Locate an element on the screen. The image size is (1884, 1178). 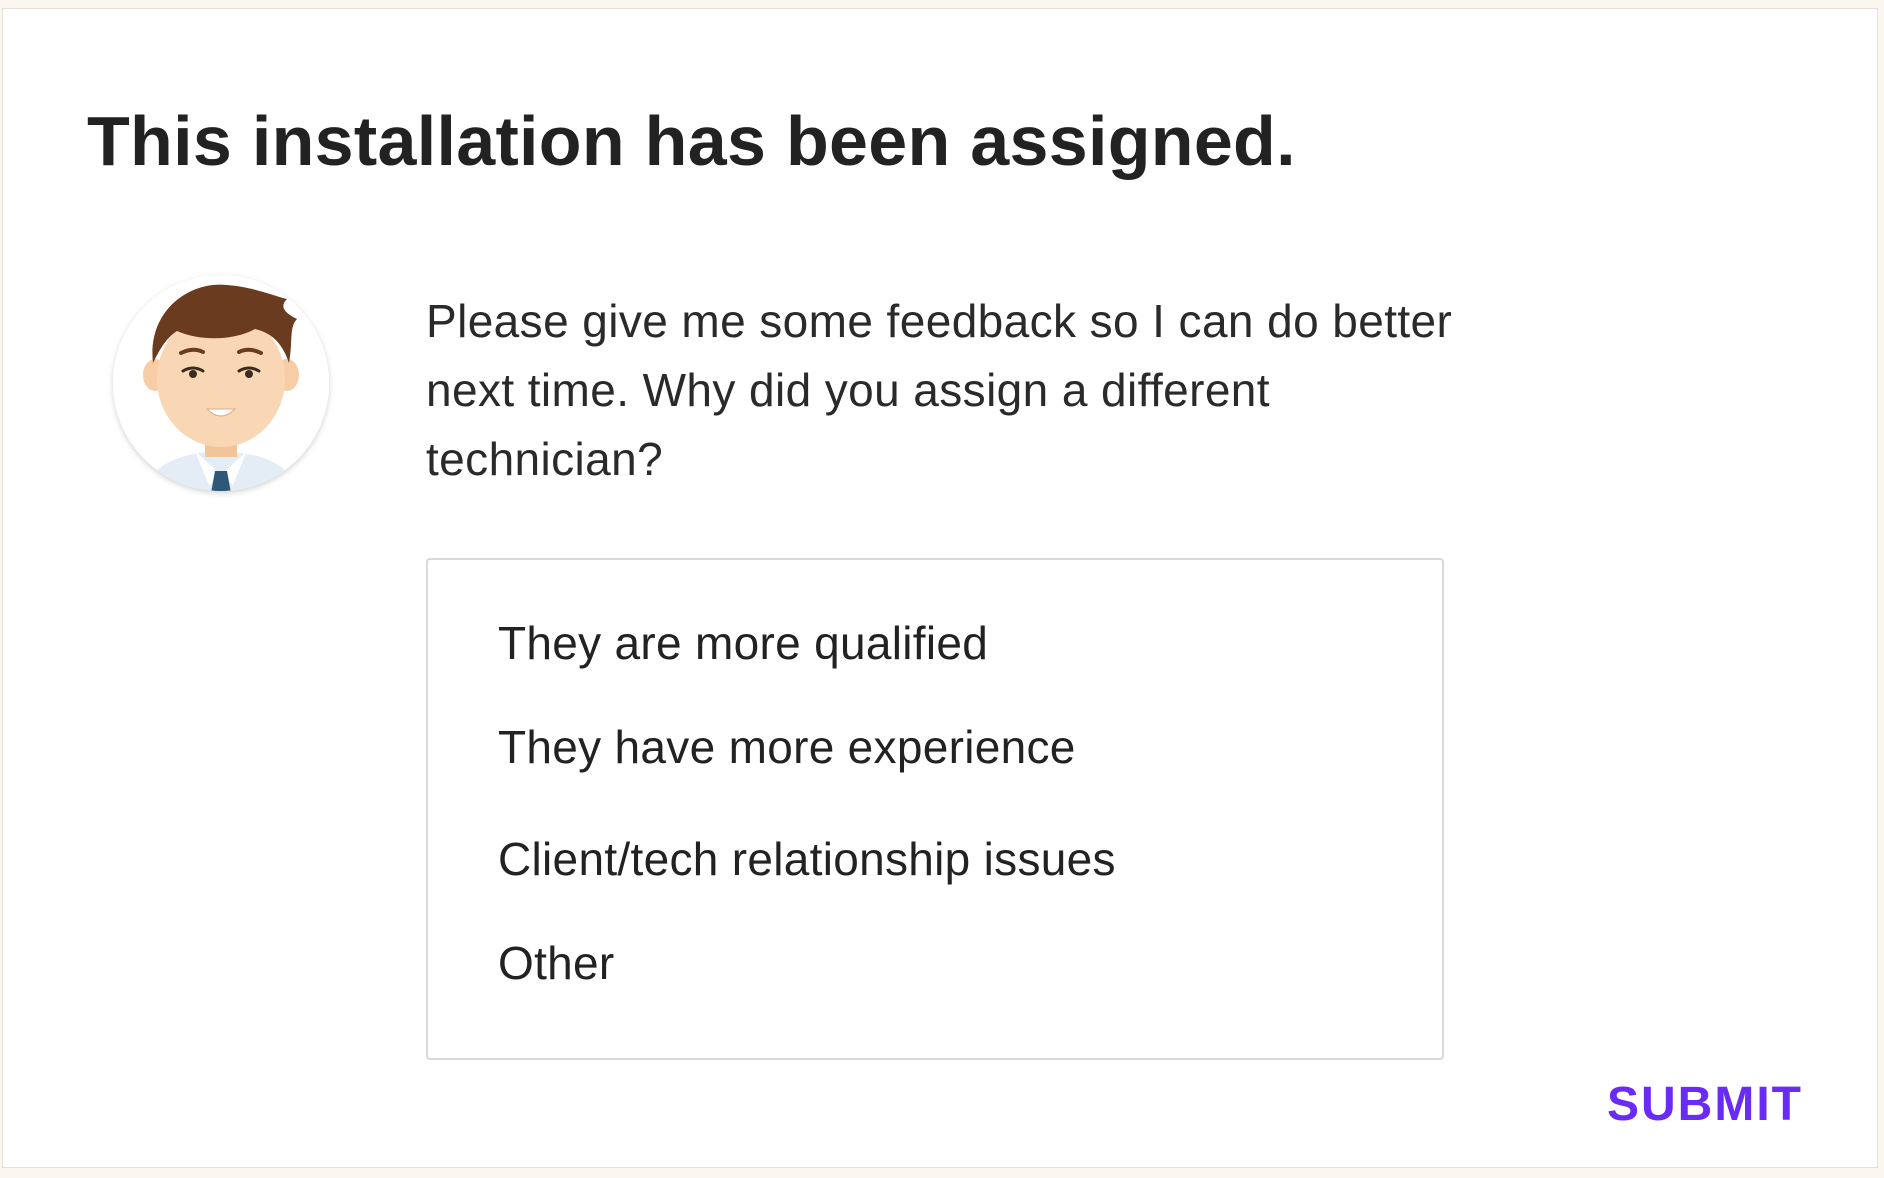
submit-button: SUBMIT is located at coordinates (1705, 1104).